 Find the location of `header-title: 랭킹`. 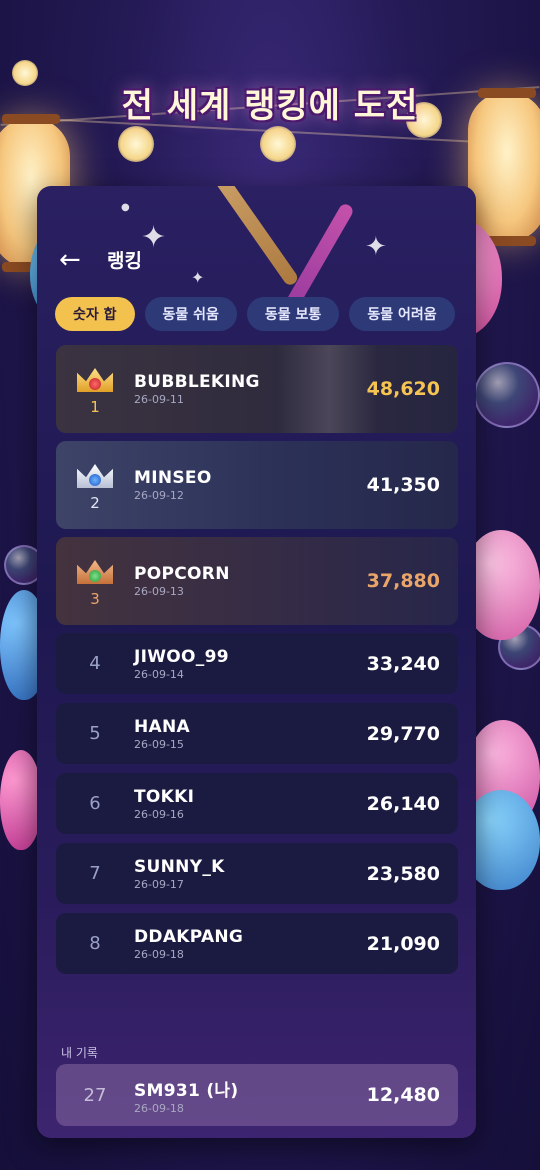

header-title: 랭킹 is located at coordinates (124, 261).